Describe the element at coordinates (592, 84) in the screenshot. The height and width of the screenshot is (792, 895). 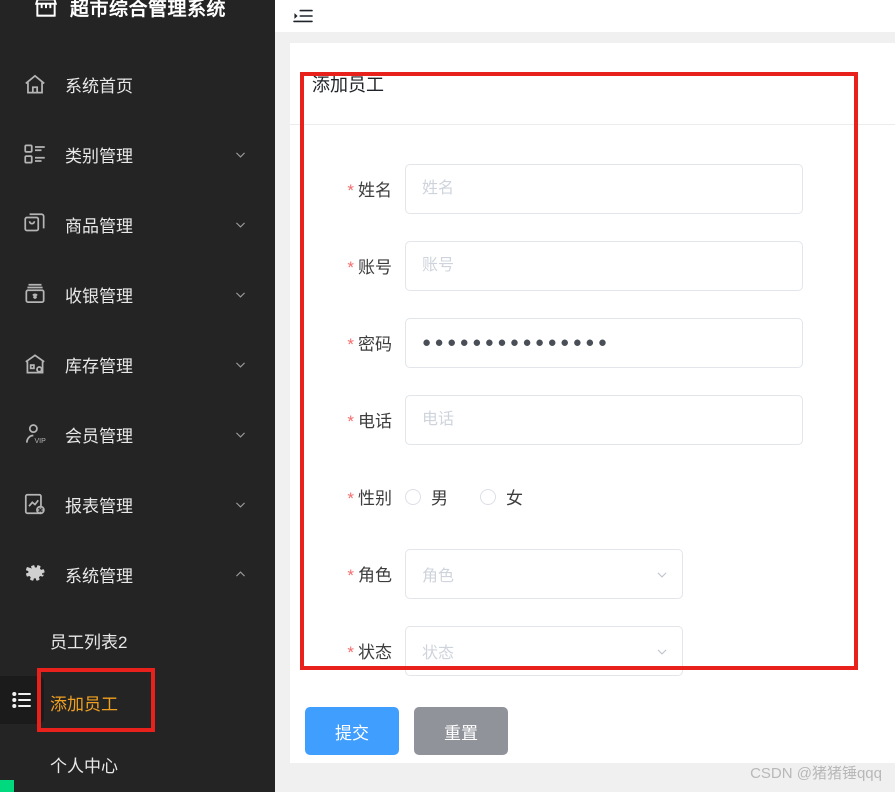
I see `card-header: 添加员工` at that location.